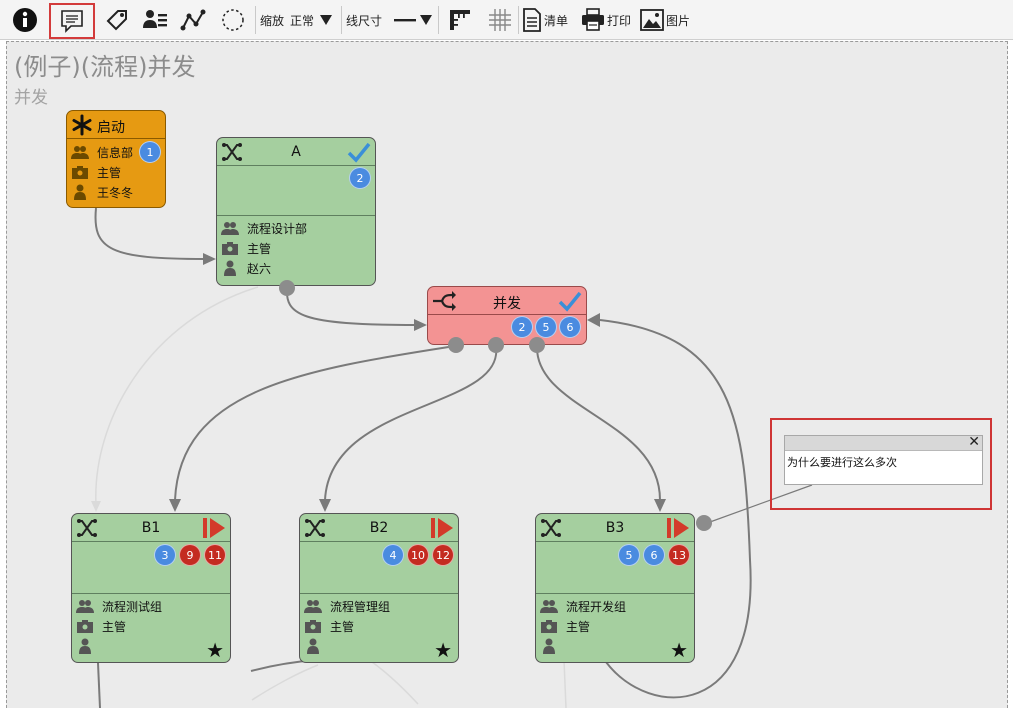  I want to click on close-icon: ✕, so click(974, 442).